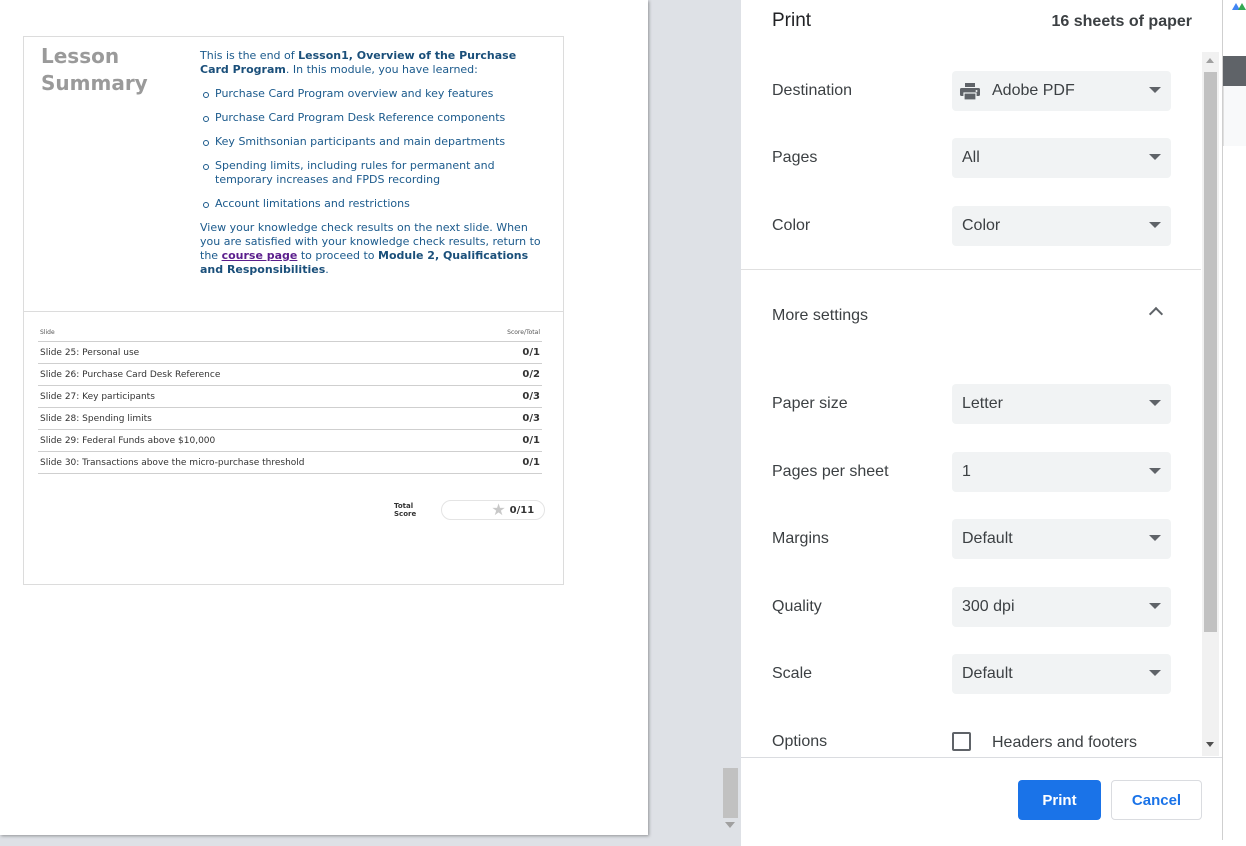 This screenshot has width=1246, height=846. What do you see at coordinates (792, 673) in the screenshot?
I see `scale-label: Scale` at bounding box center [792, 673].